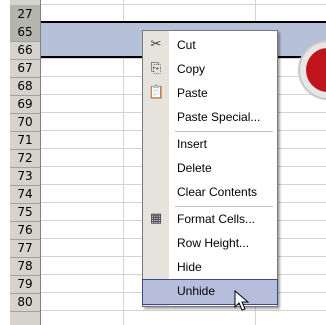  Describe the element at coordinates (189, 267) in the screenshot. I see `menu-item-label: Hide` at that location.